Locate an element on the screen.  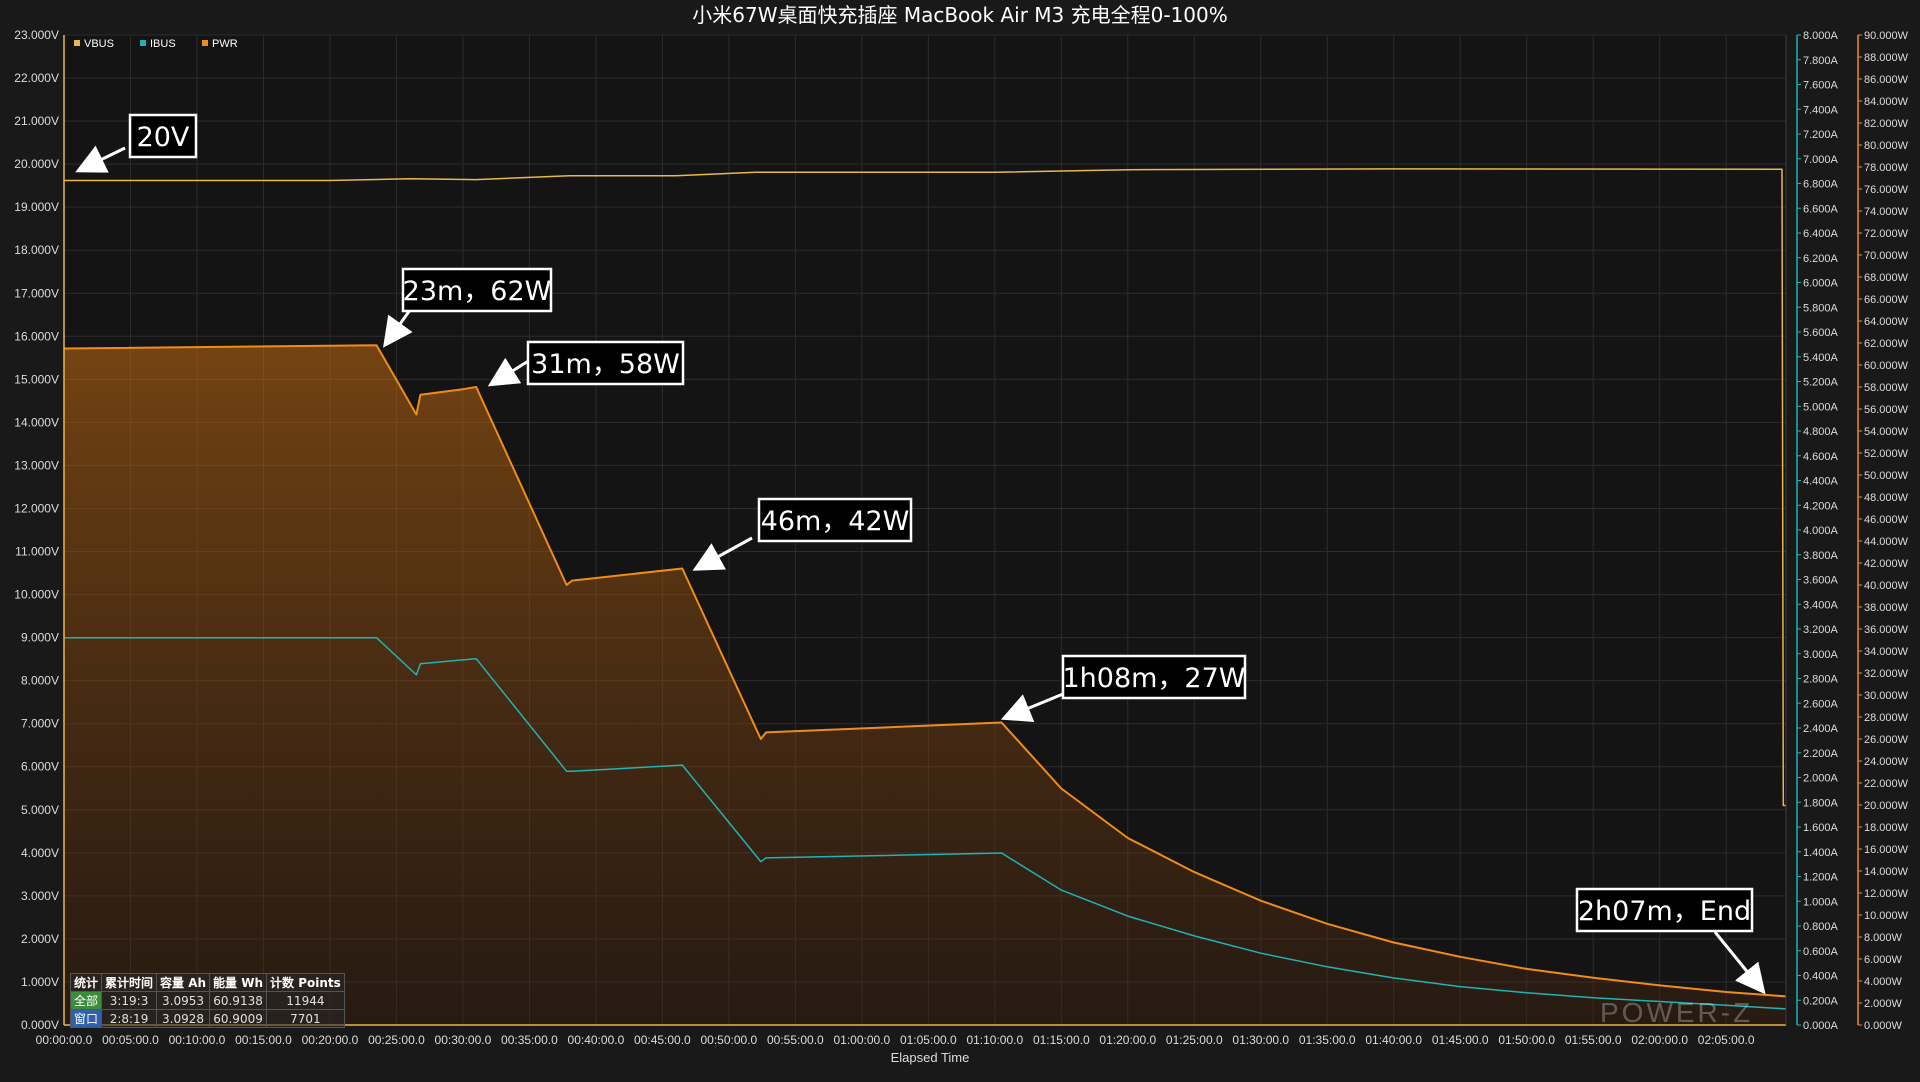
y-left-tick-label: 5.000V is located at coordinates (40, 810).